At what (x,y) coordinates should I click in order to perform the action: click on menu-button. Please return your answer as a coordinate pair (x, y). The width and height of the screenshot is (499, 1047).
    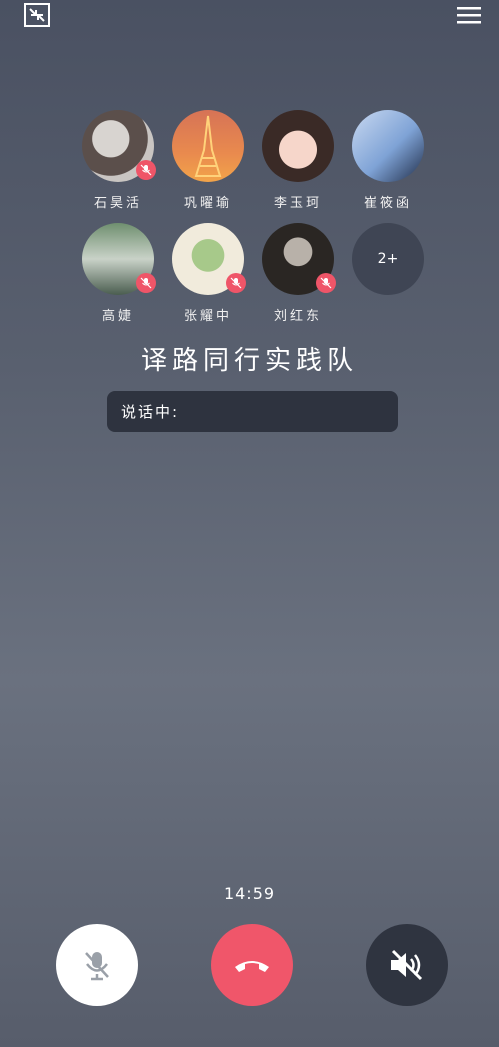
    Looking at the image, I should click on (469, 15).